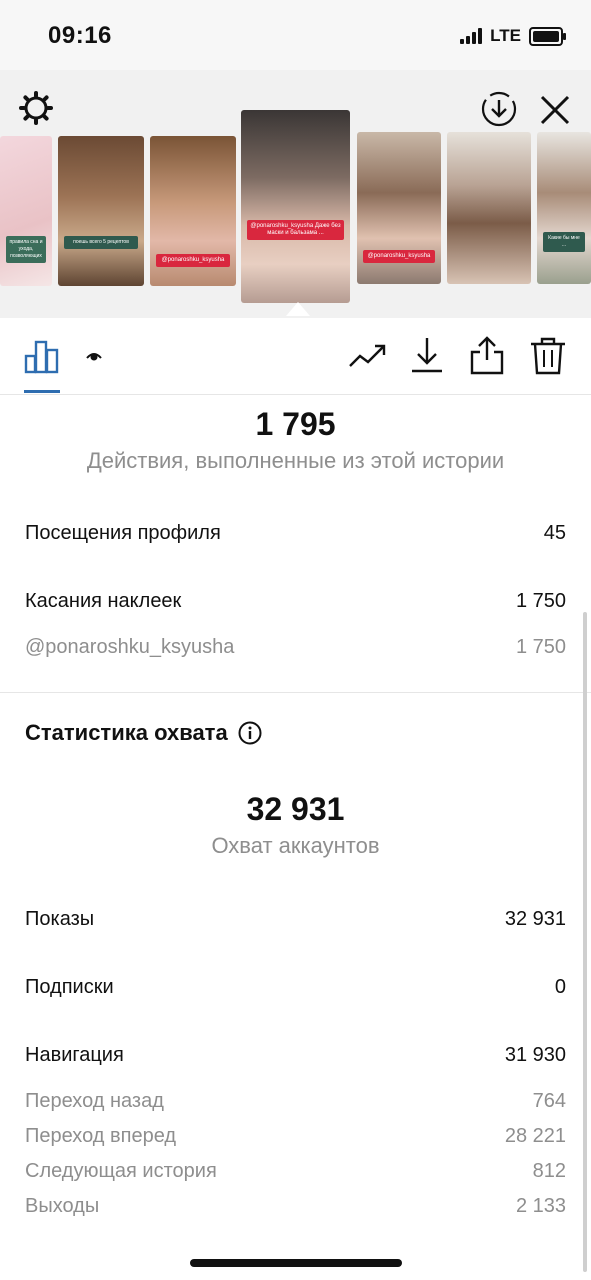  What do you see at coordinates (101, 1136) in the screenshot?
I see `stat-label: Переход вперед` at bounding box center [101, 1136].